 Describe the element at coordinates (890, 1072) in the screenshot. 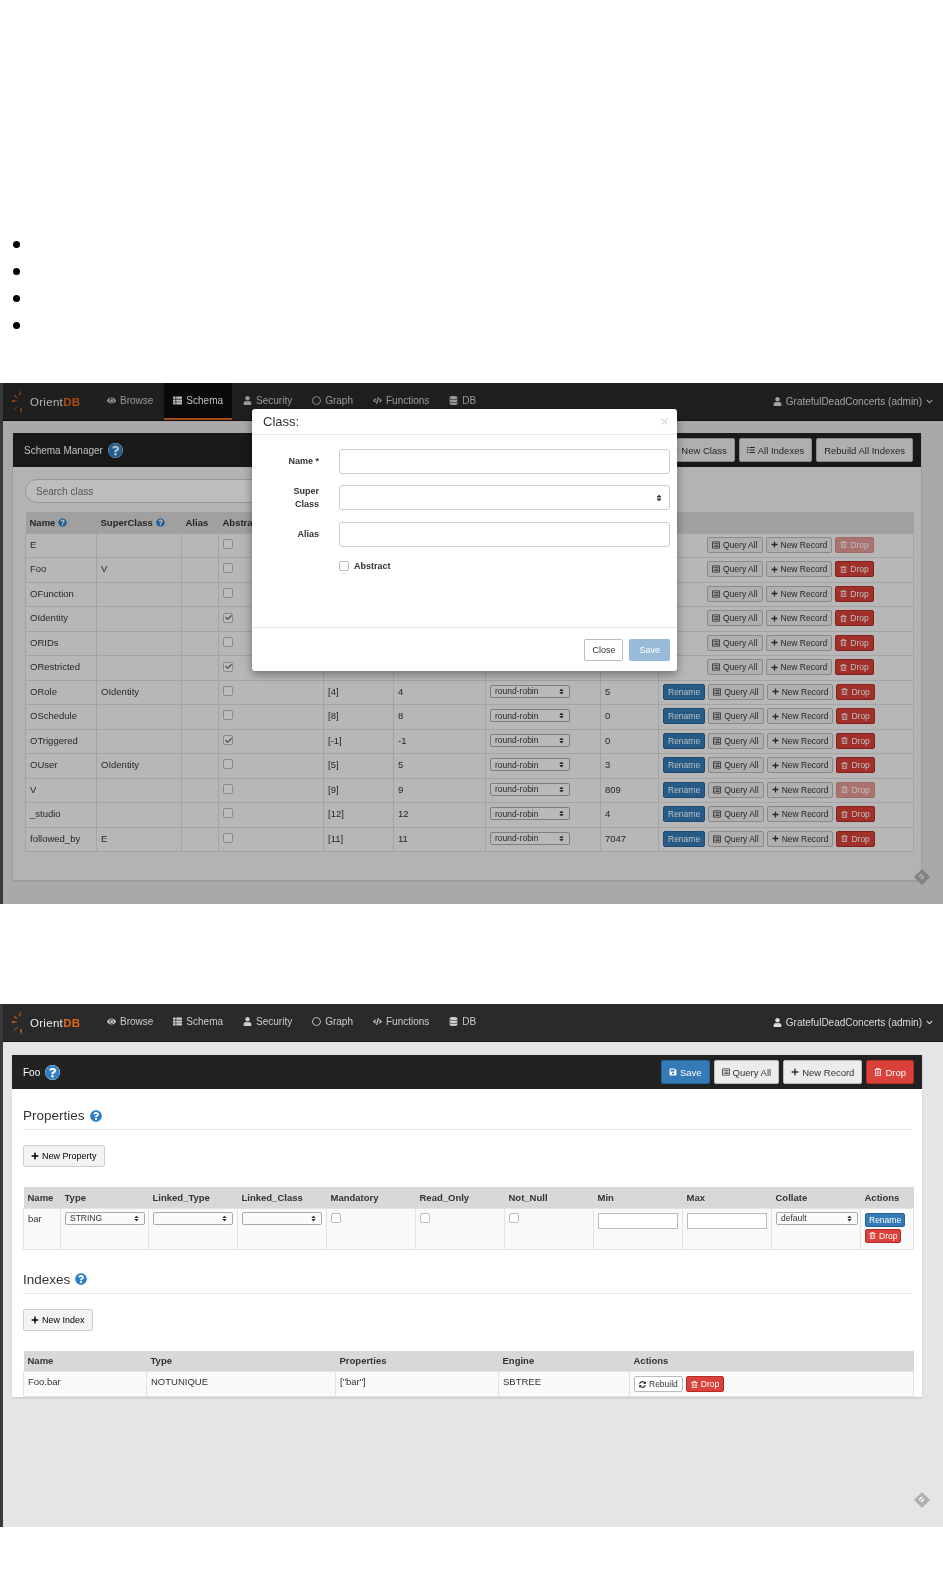

I see `header-button: Drop` at that location.